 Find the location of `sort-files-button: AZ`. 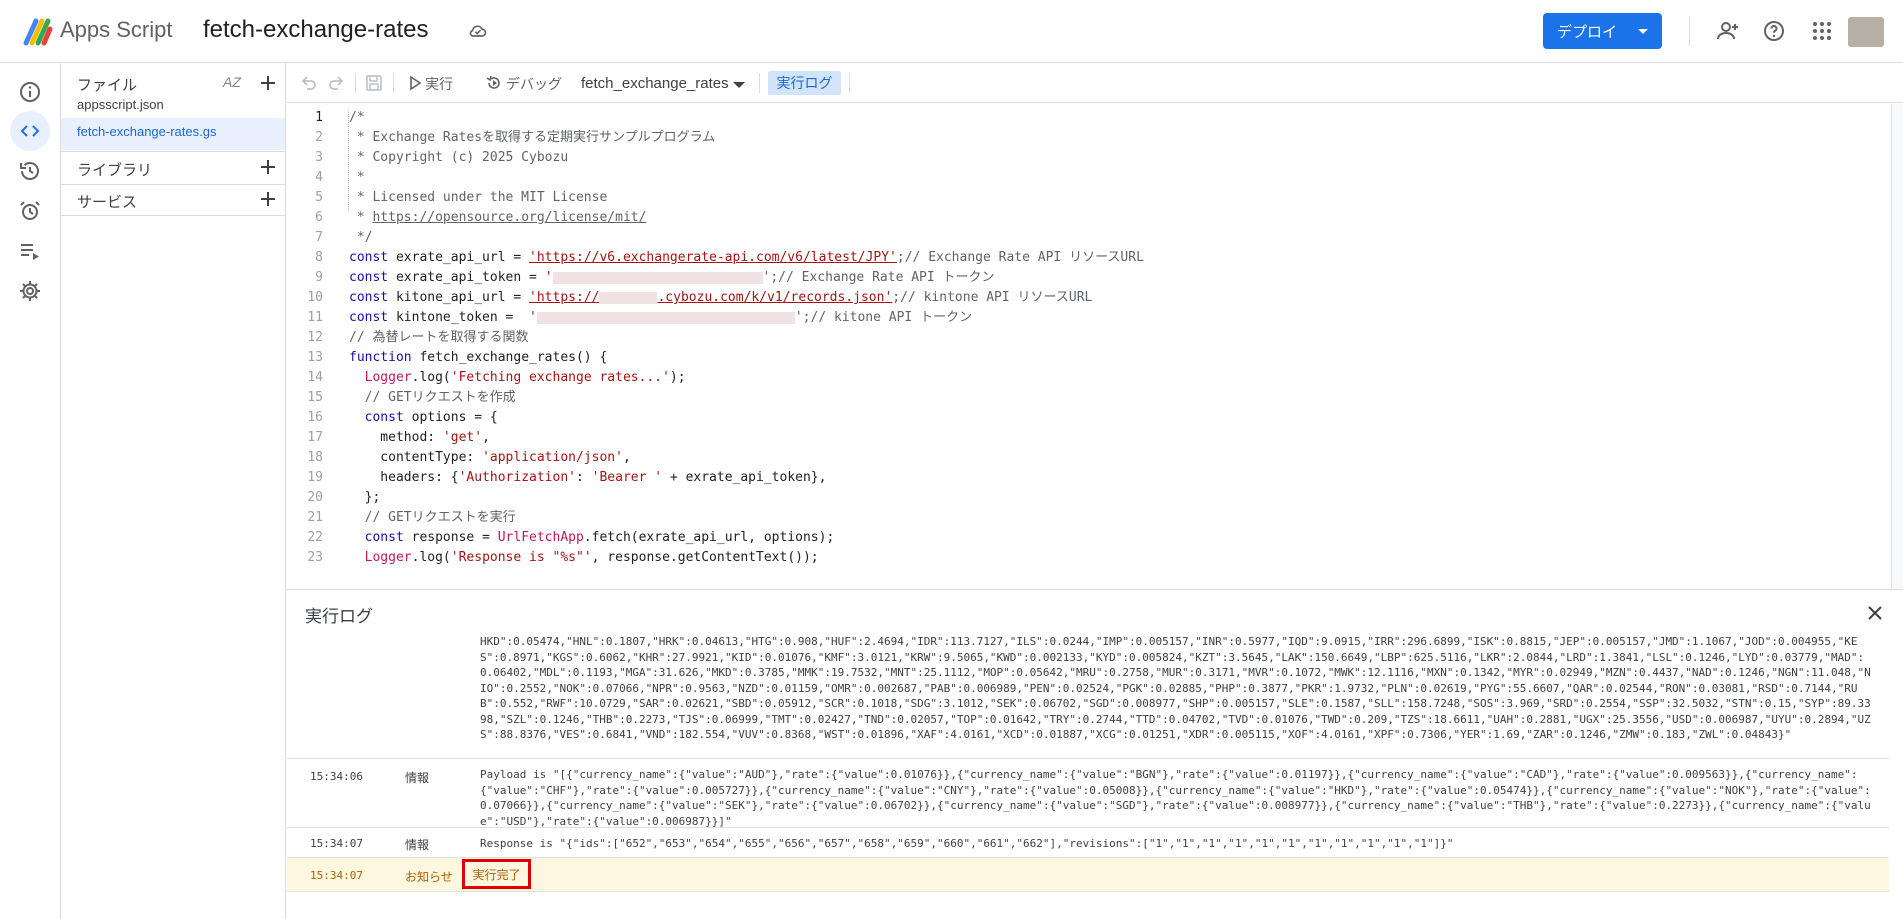

sort-files-button: AZ is located at coordinates (232, 82).